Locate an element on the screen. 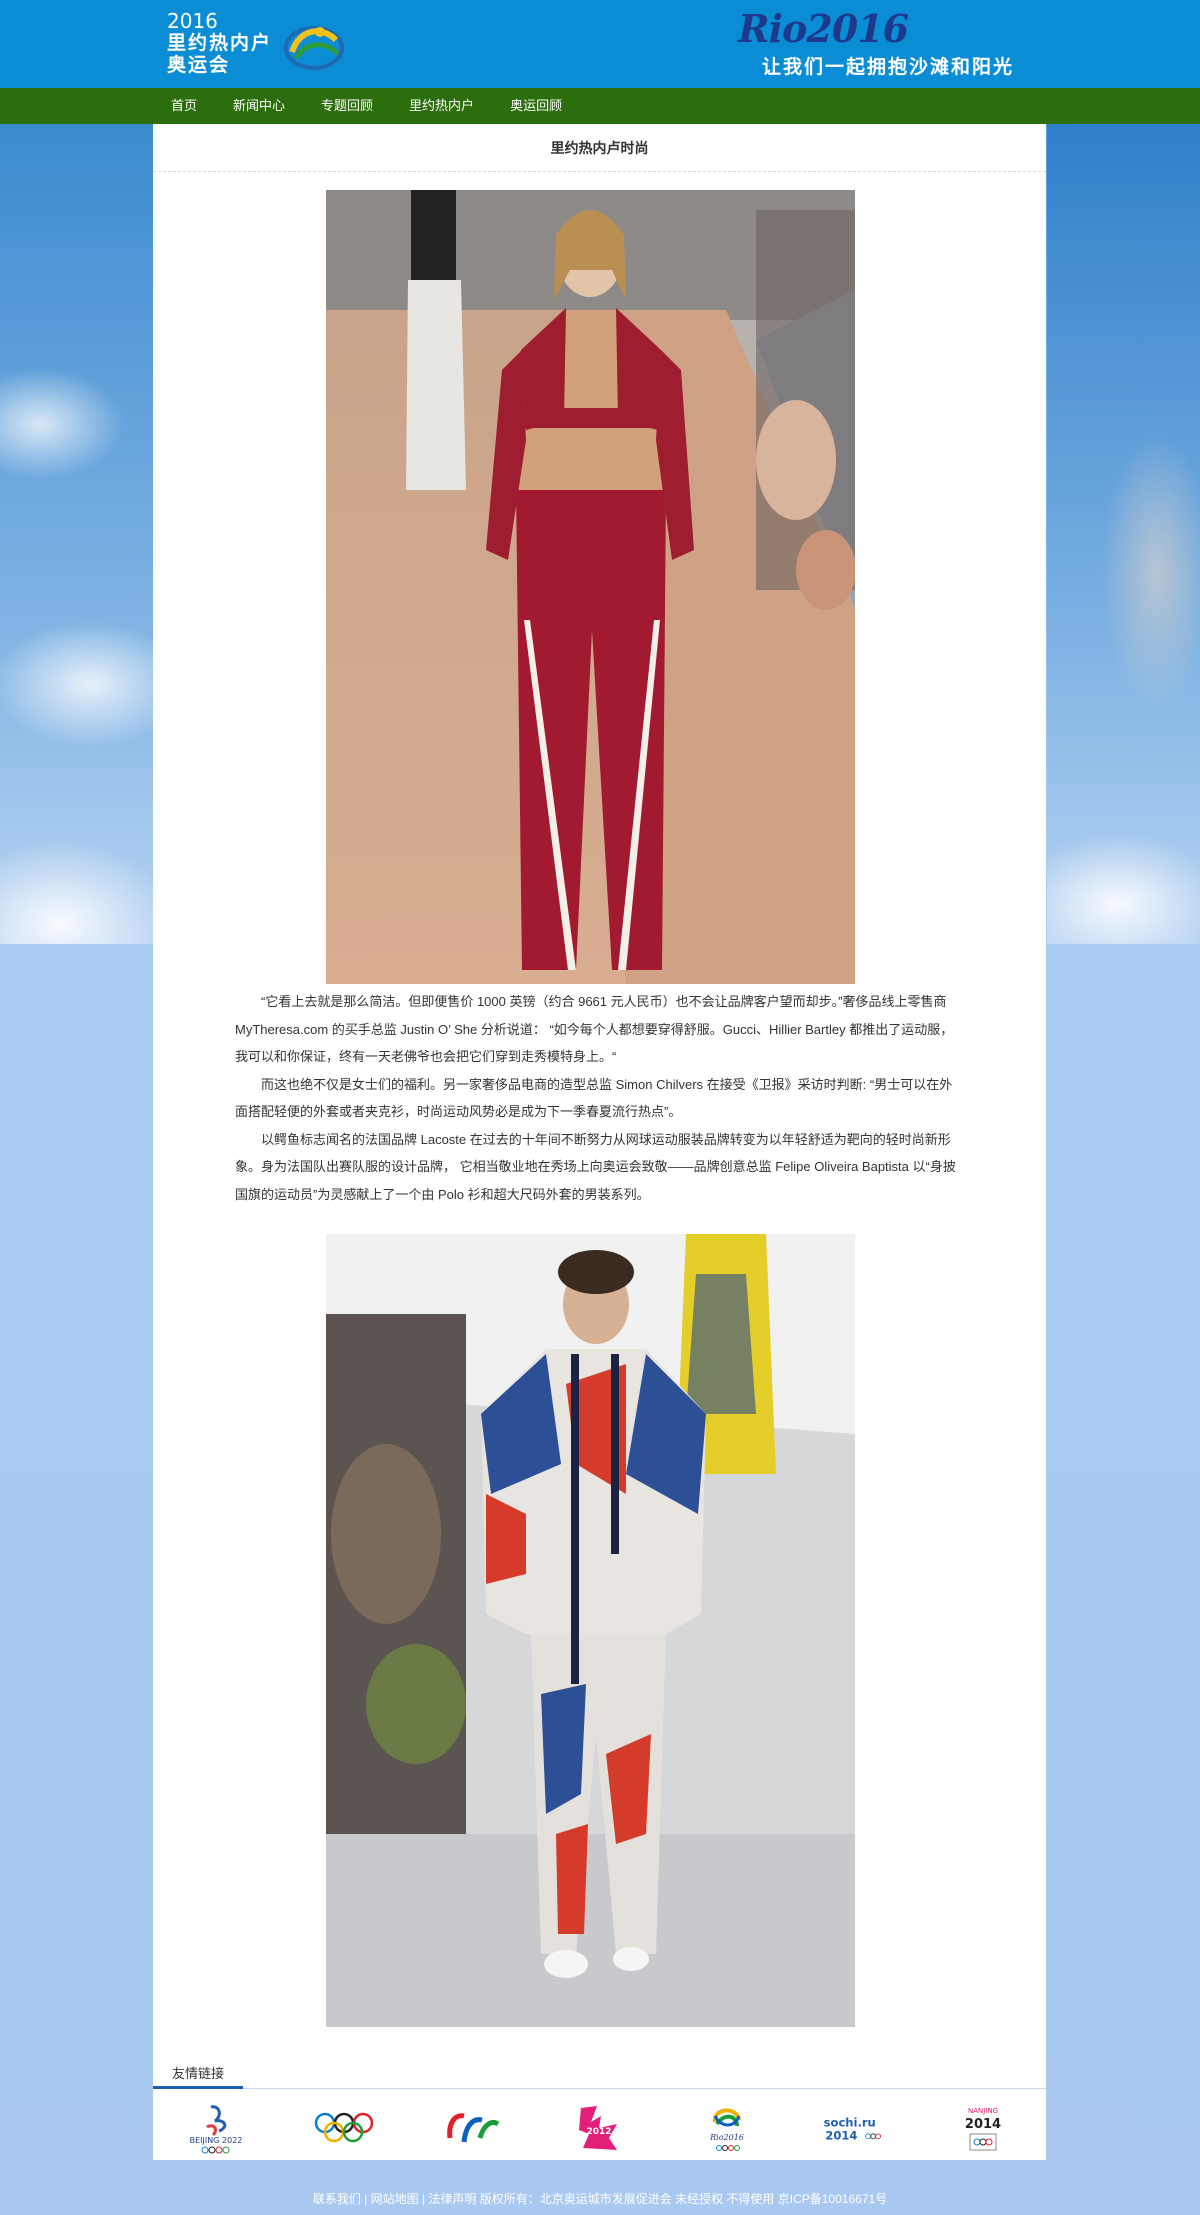 The height and width of the screenshot is (2215, 1200). paralympic-logo is located at coordinates (472, 2128).